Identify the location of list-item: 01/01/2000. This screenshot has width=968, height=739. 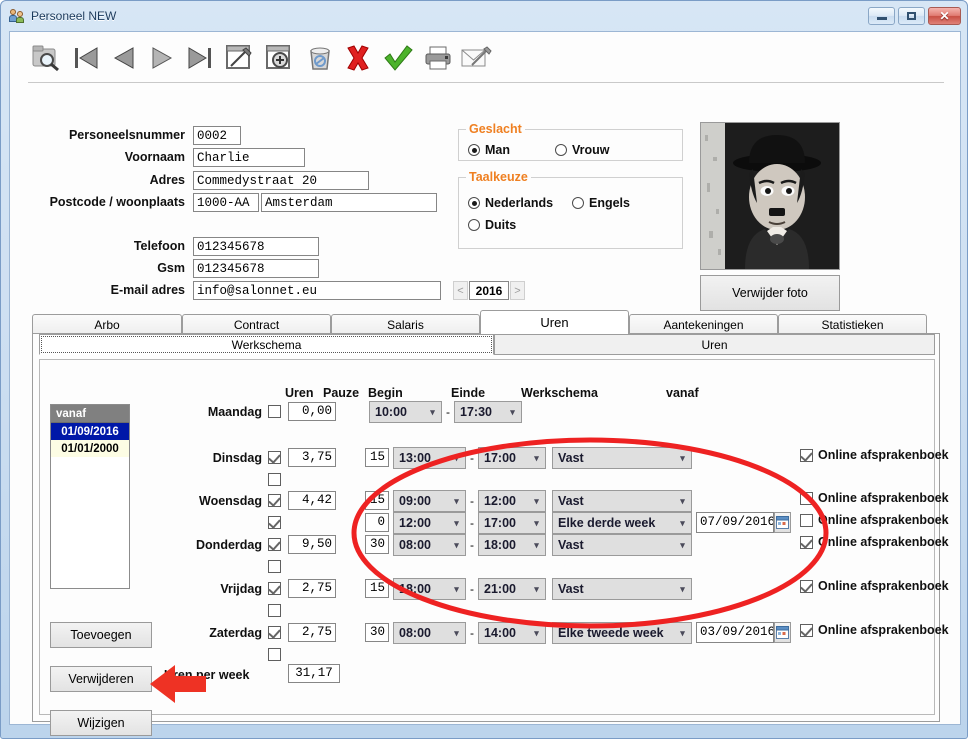
(90, 448).